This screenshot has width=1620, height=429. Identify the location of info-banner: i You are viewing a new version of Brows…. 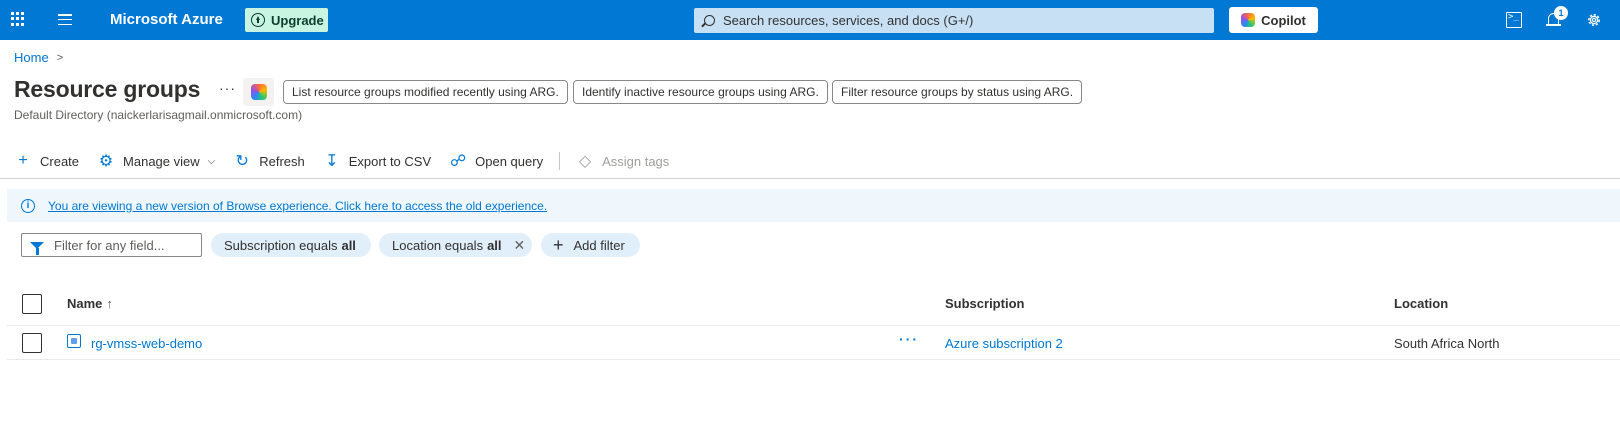
(813, 205).